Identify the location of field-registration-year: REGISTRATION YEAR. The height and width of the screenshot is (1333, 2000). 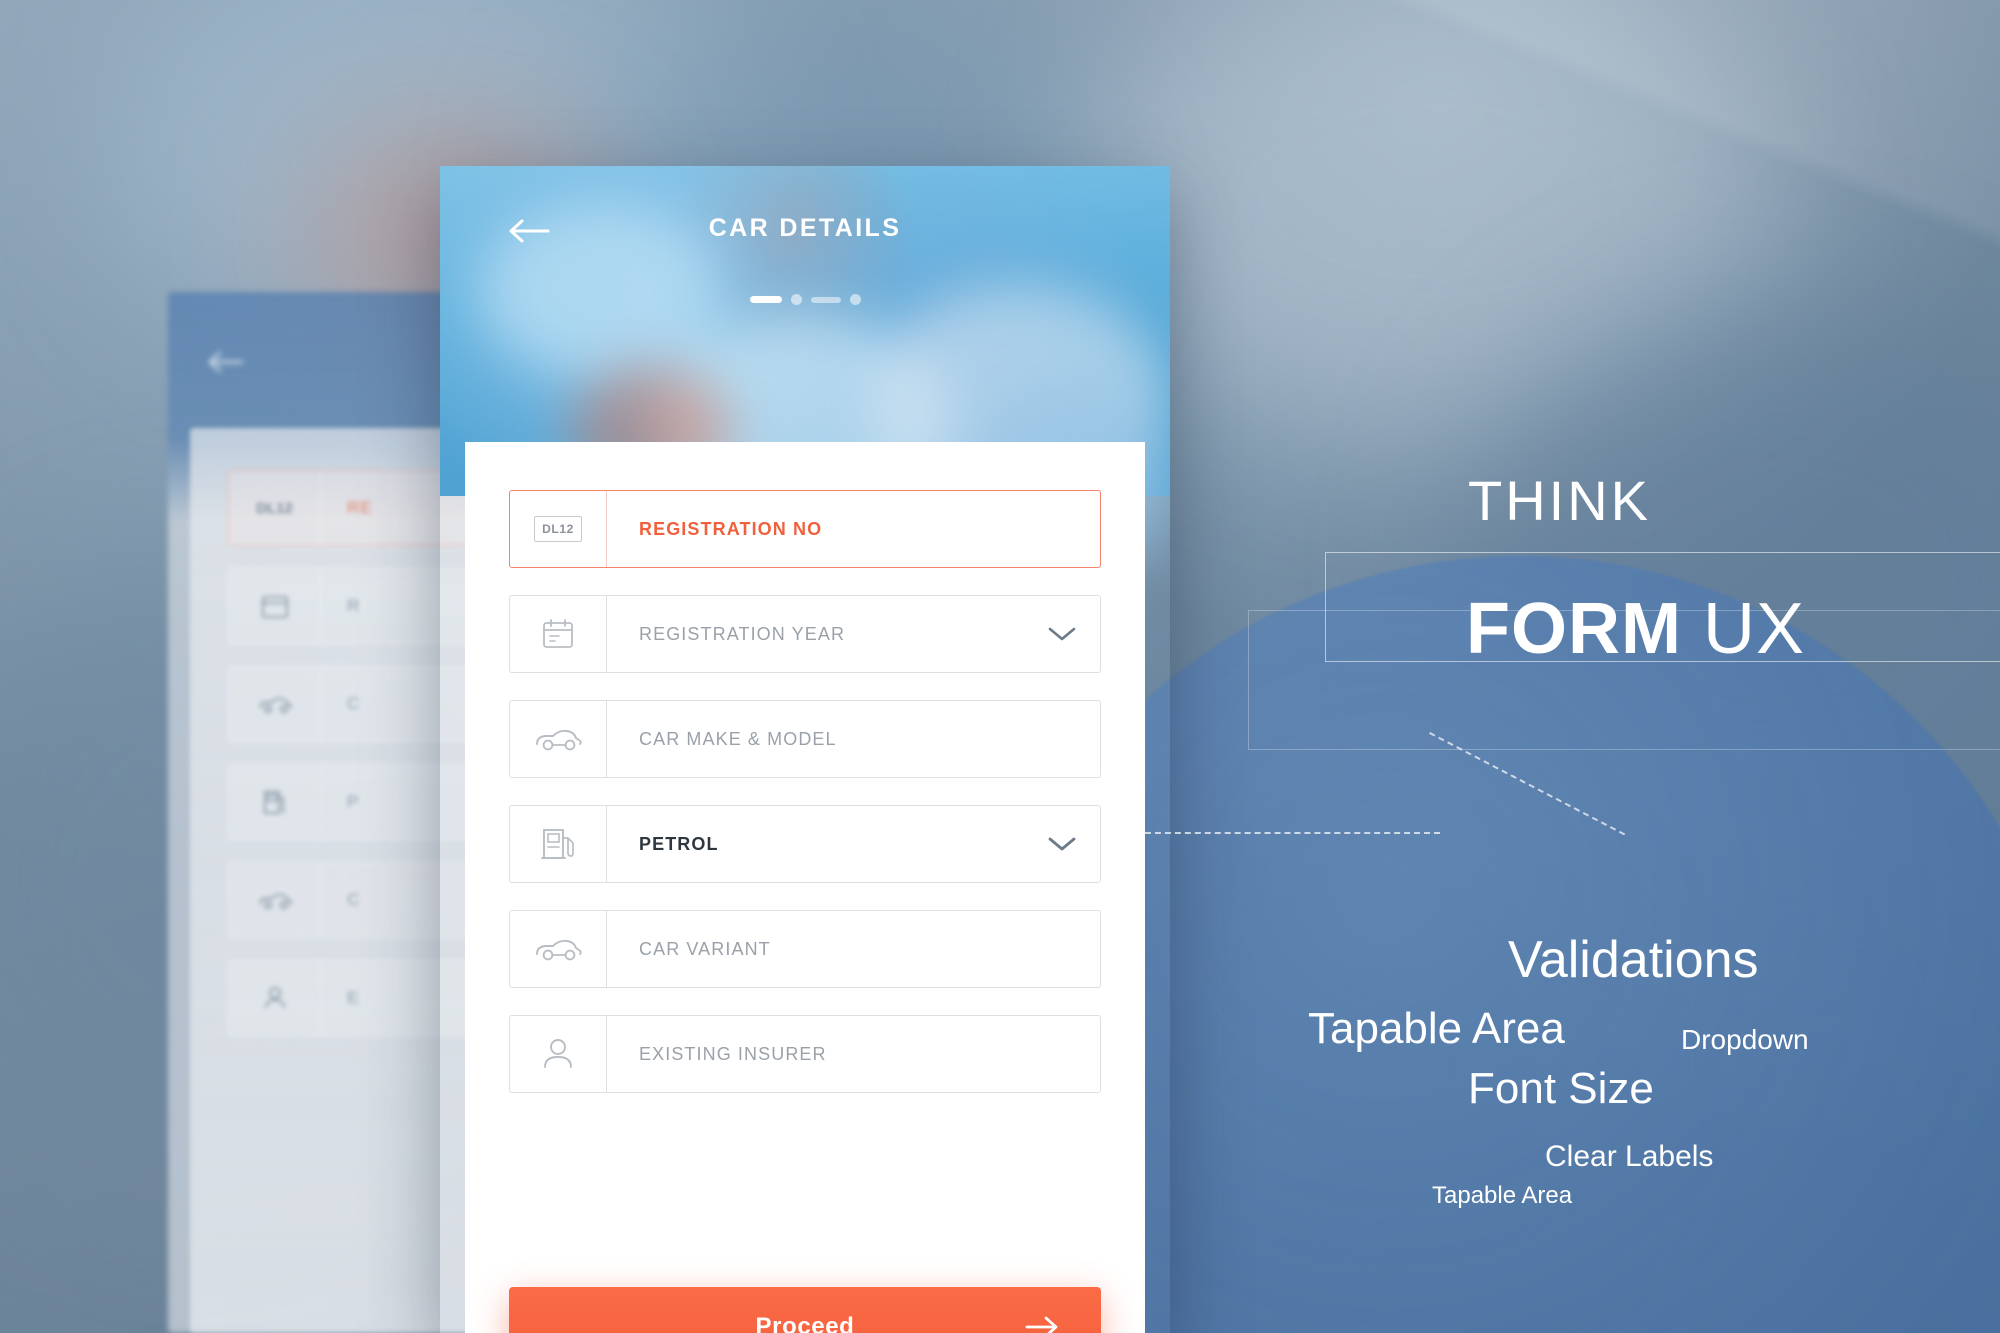
(805, 634).